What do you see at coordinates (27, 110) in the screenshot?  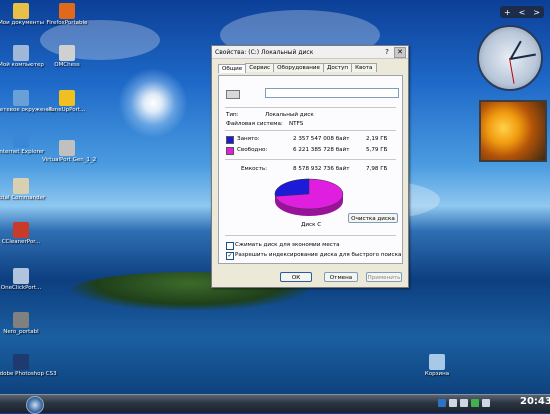 I see `desktop-icon-label: Сетевое окружение` at bounding box center [27, 110].